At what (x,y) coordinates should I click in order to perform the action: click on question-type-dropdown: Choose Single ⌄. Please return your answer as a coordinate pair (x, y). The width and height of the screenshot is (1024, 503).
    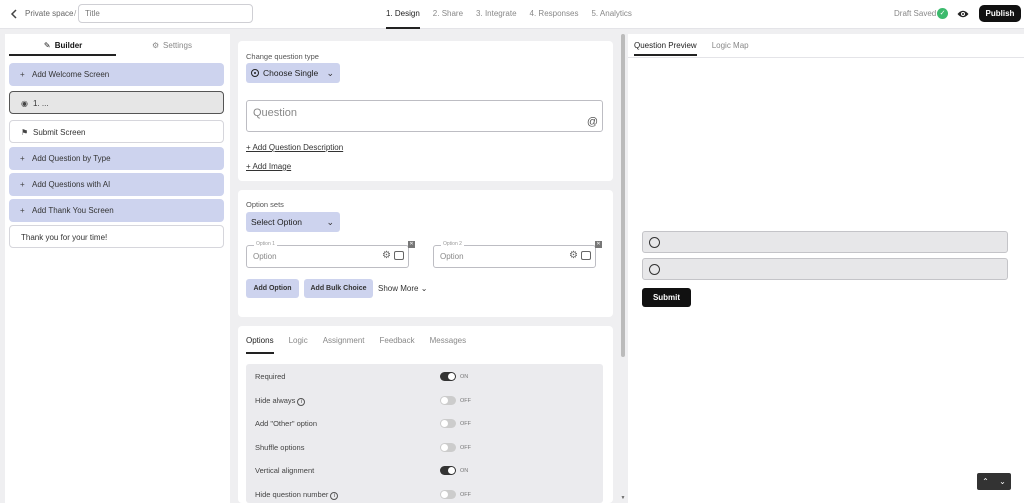
    Looking at the image, I should click on (293, 73).